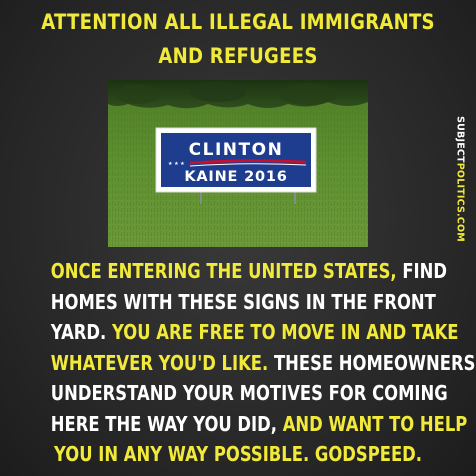  What do you see at coordinates (254, 332) in the screenshot?
I see `body-line-3: YARD. YOU ARE FREE TO MOVE IN AND TAKE` at bounding box center [254, 332].